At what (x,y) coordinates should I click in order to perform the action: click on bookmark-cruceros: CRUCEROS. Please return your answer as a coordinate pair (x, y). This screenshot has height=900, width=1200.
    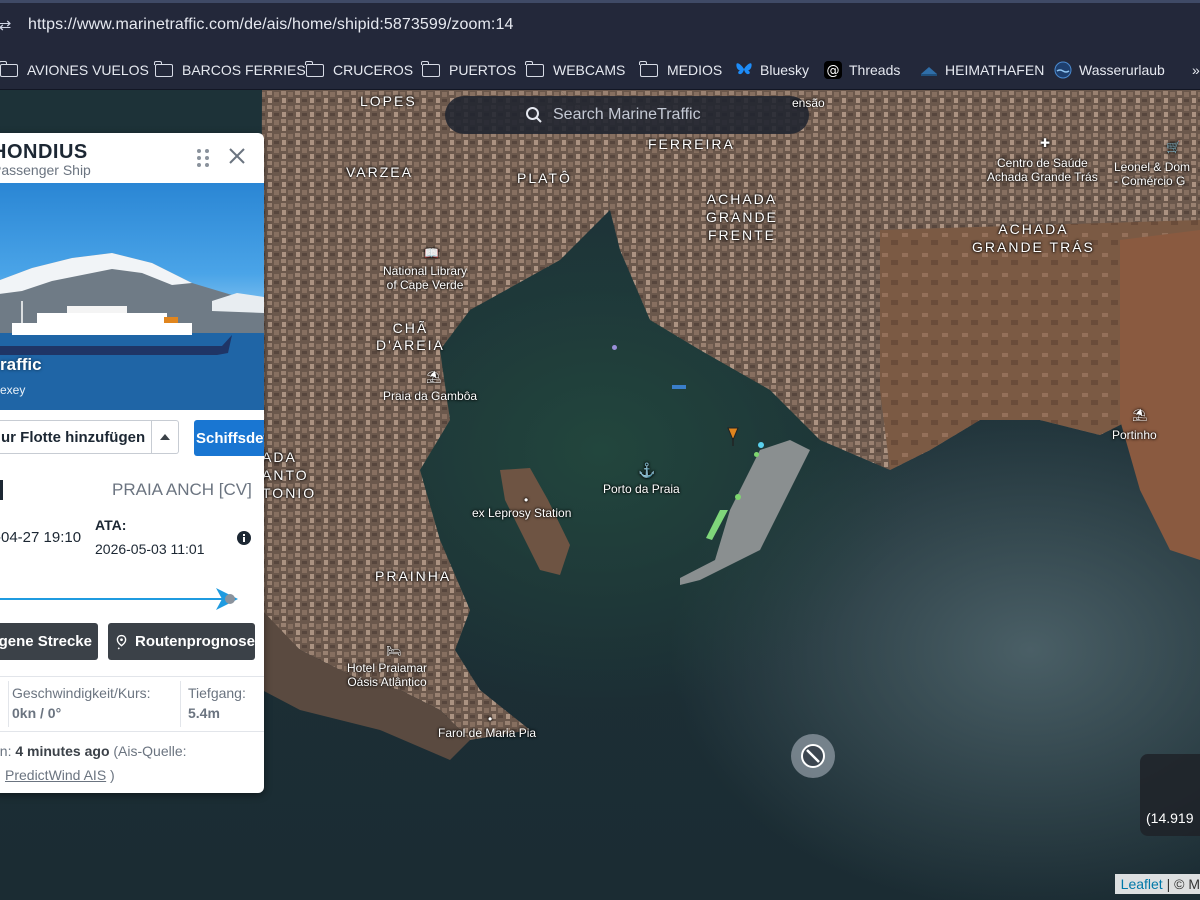
    Looking at the image, I should click on (359, 70).